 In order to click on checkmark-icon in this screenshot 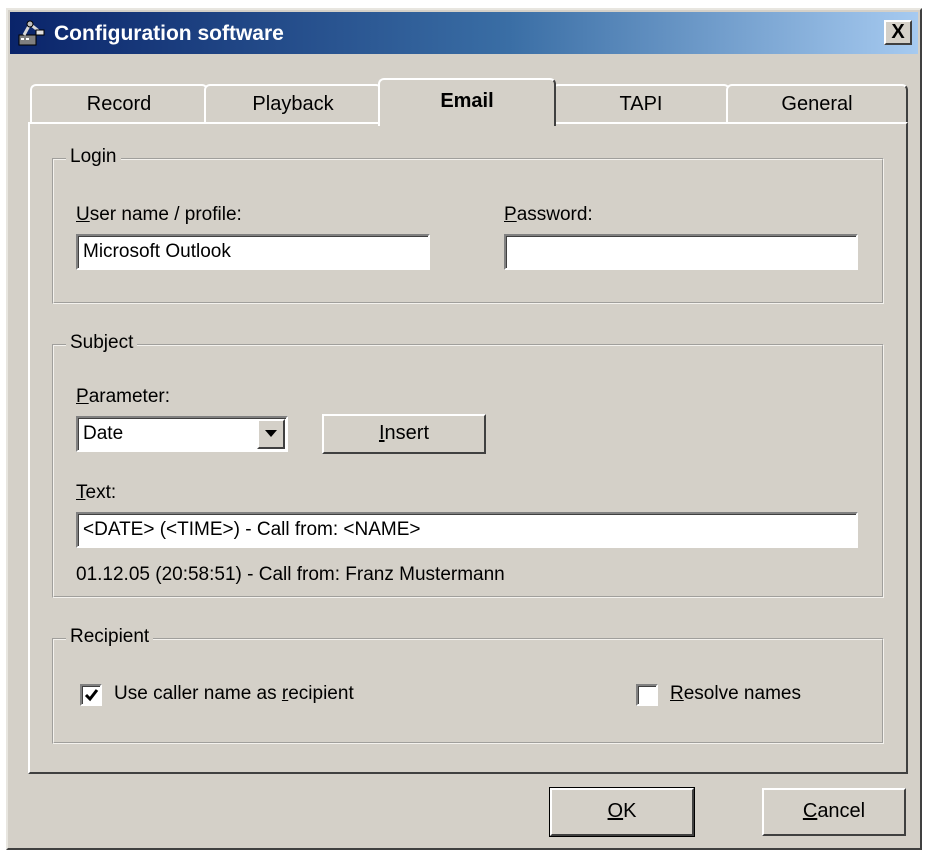, I will do `click(91, 695)`.